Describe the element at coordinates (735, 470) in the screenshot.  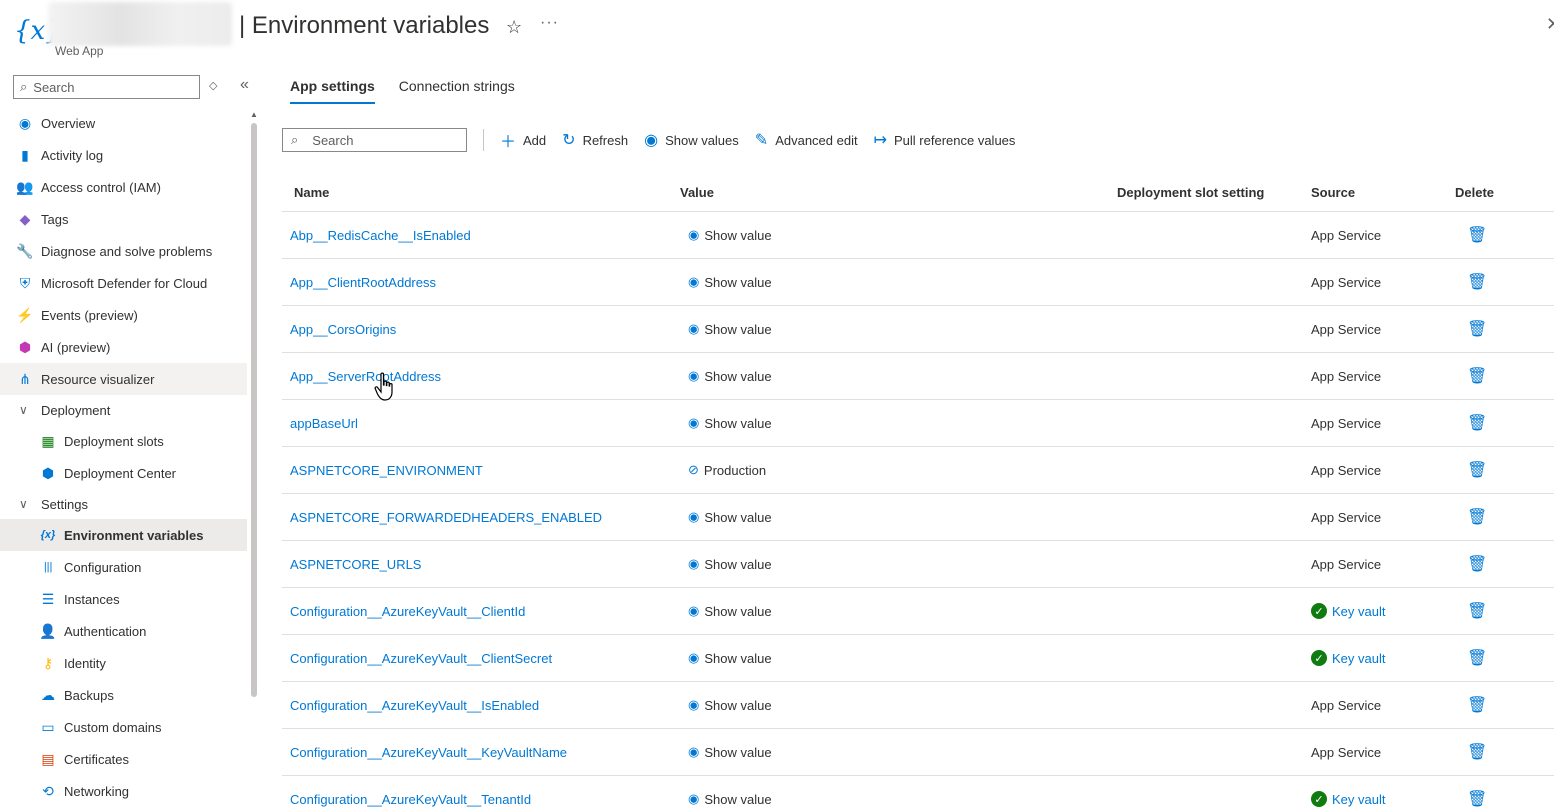
I see `setting-value-text: Production` at that location.